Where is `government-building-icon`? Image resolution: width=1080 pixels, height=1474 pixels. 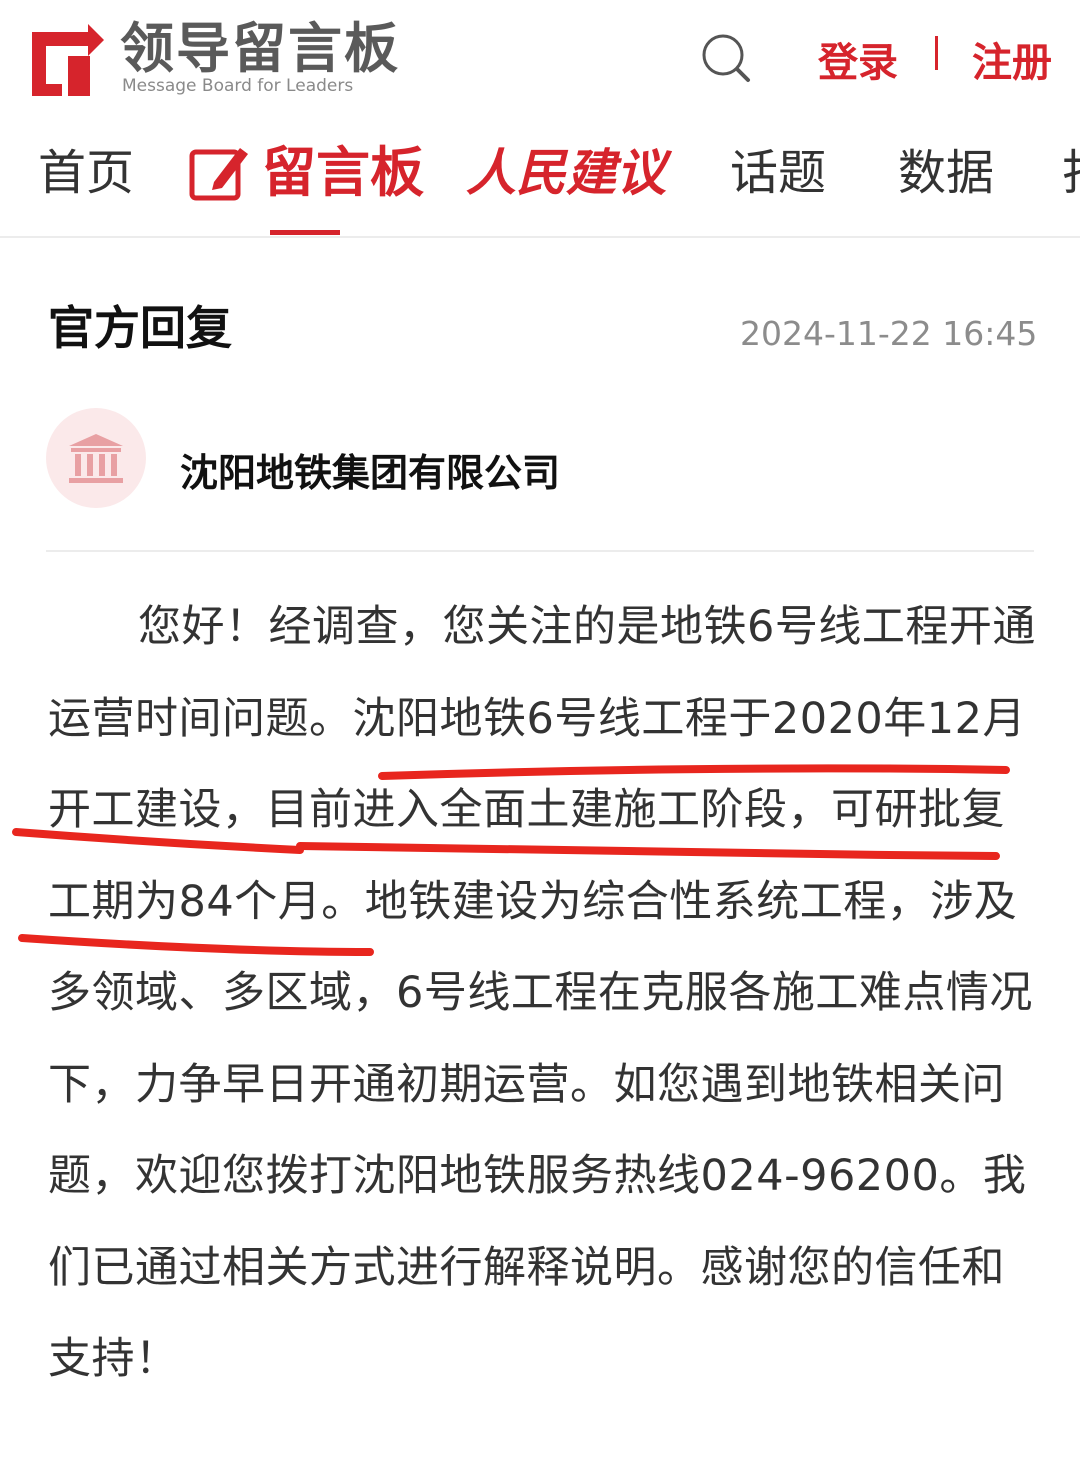
government-building-icon is located at coordinates (96, 458).